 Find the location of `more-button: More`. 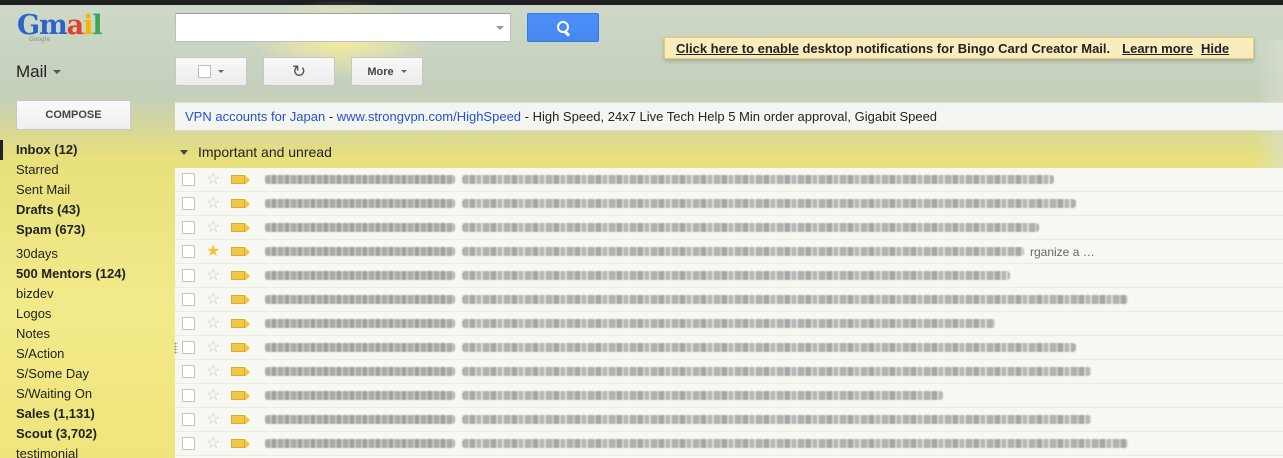

more-button: More is located at coordinates (387, 71).